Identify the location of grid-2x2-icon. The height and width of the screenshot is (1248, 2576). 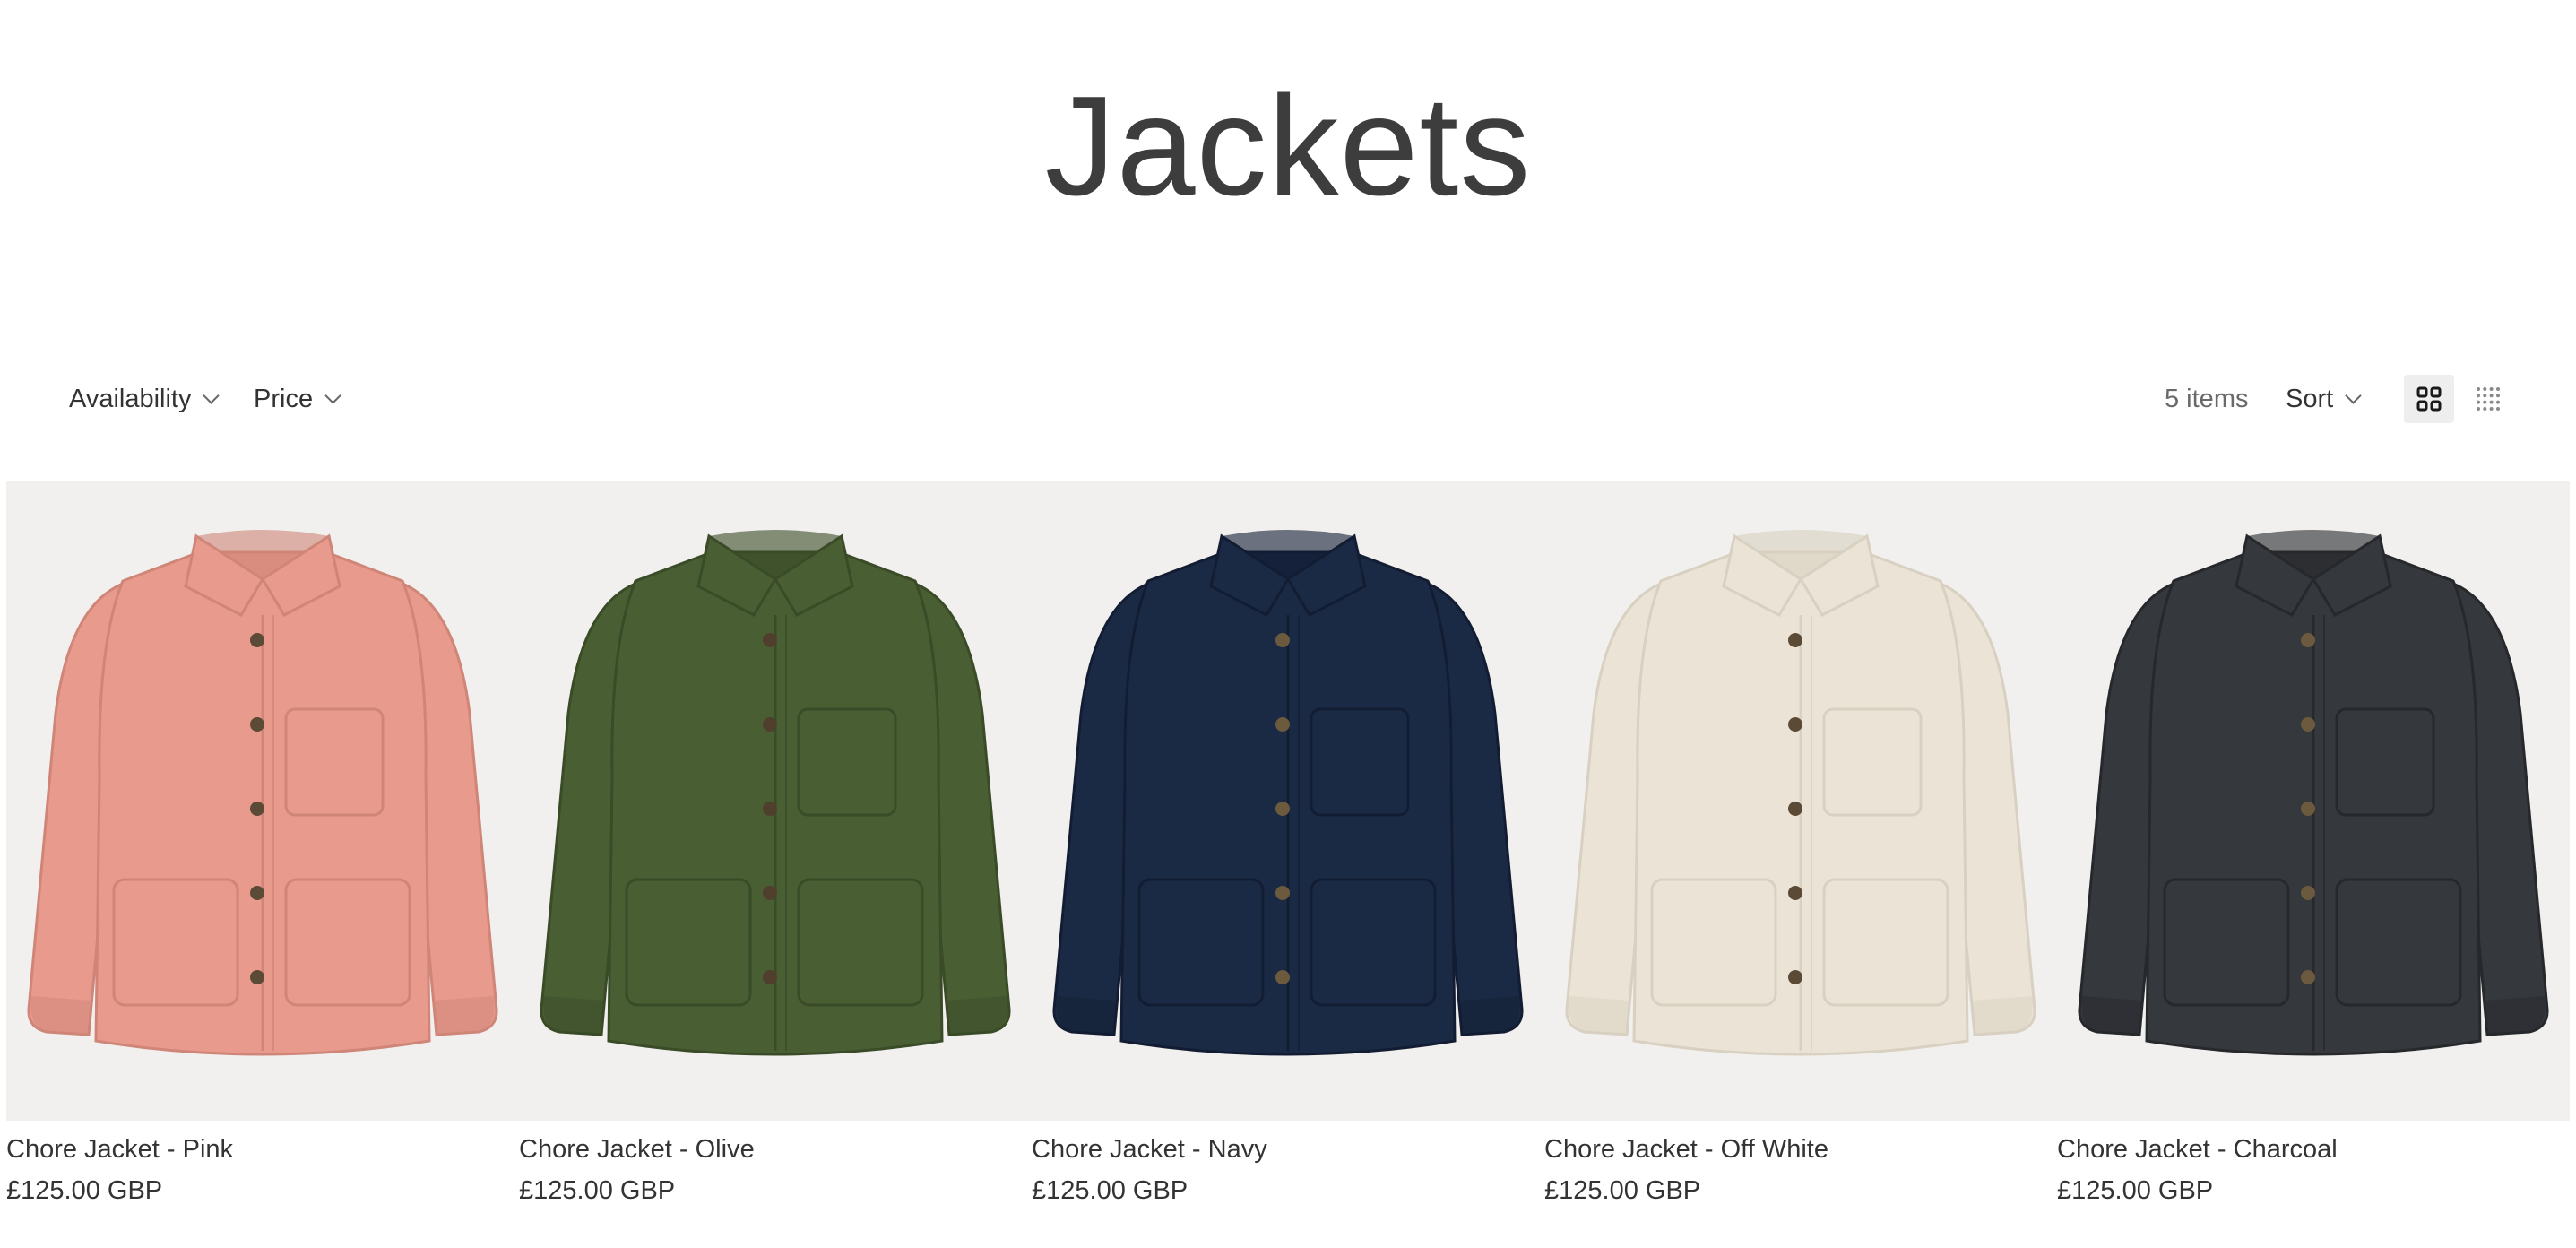
(2429, 399).